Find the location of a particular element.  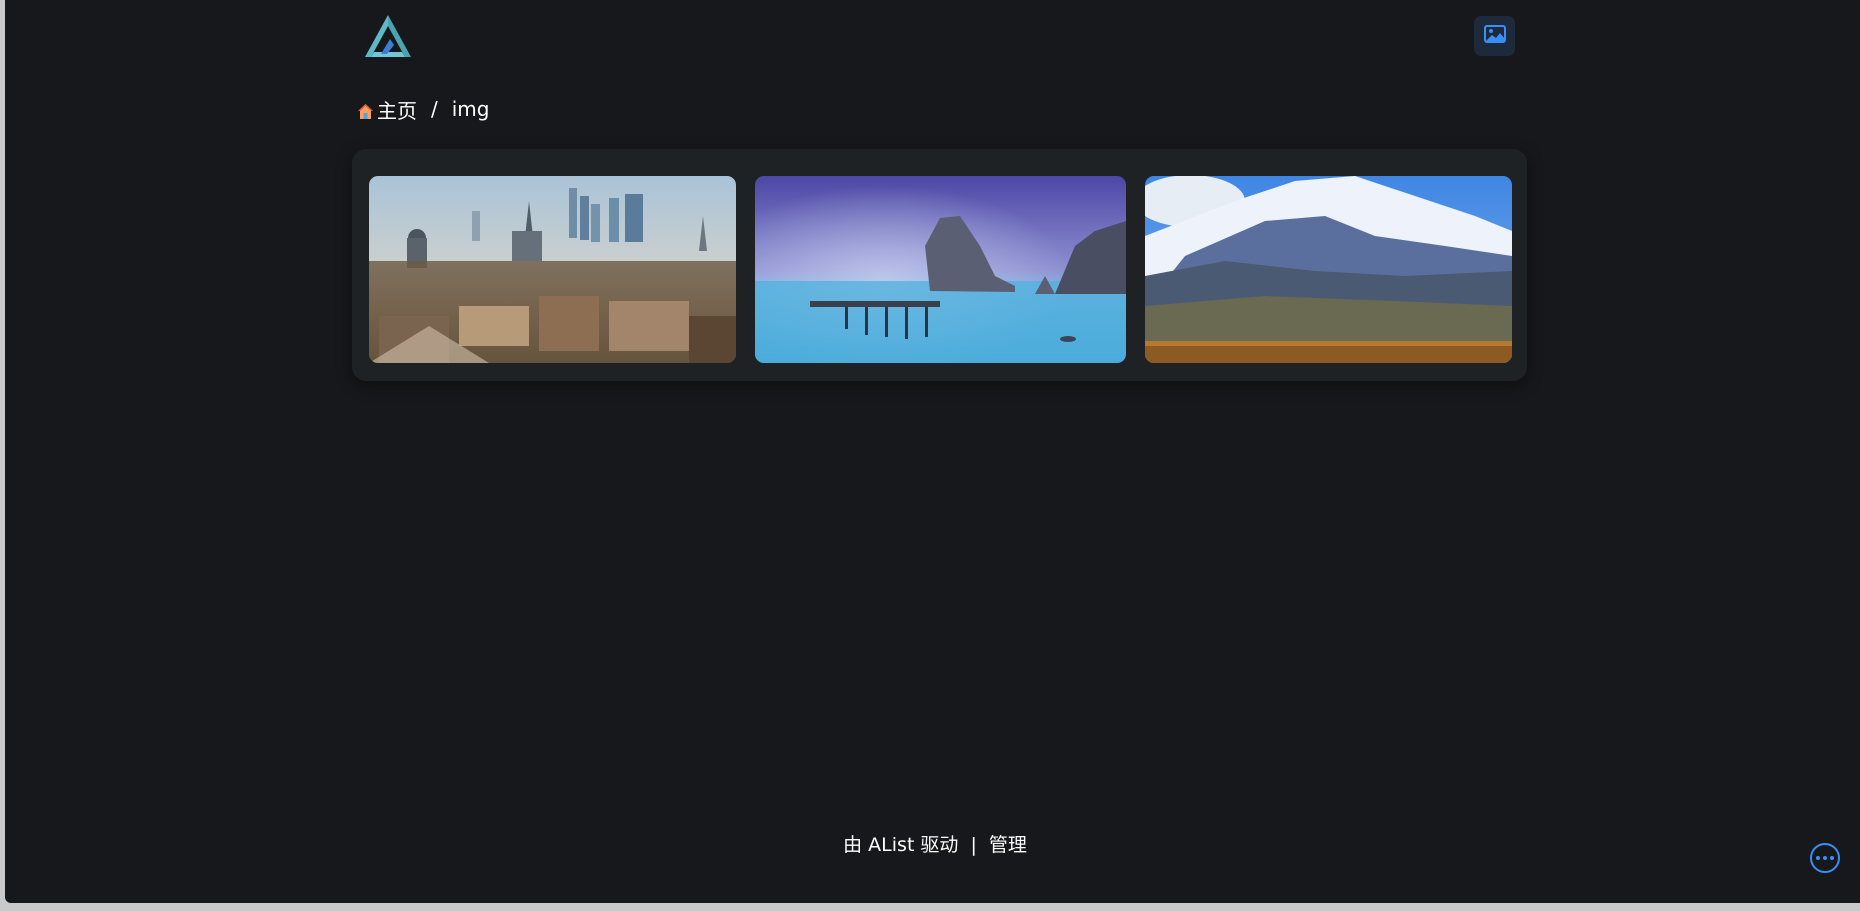

home-icon is located at coordinates (365, 110).